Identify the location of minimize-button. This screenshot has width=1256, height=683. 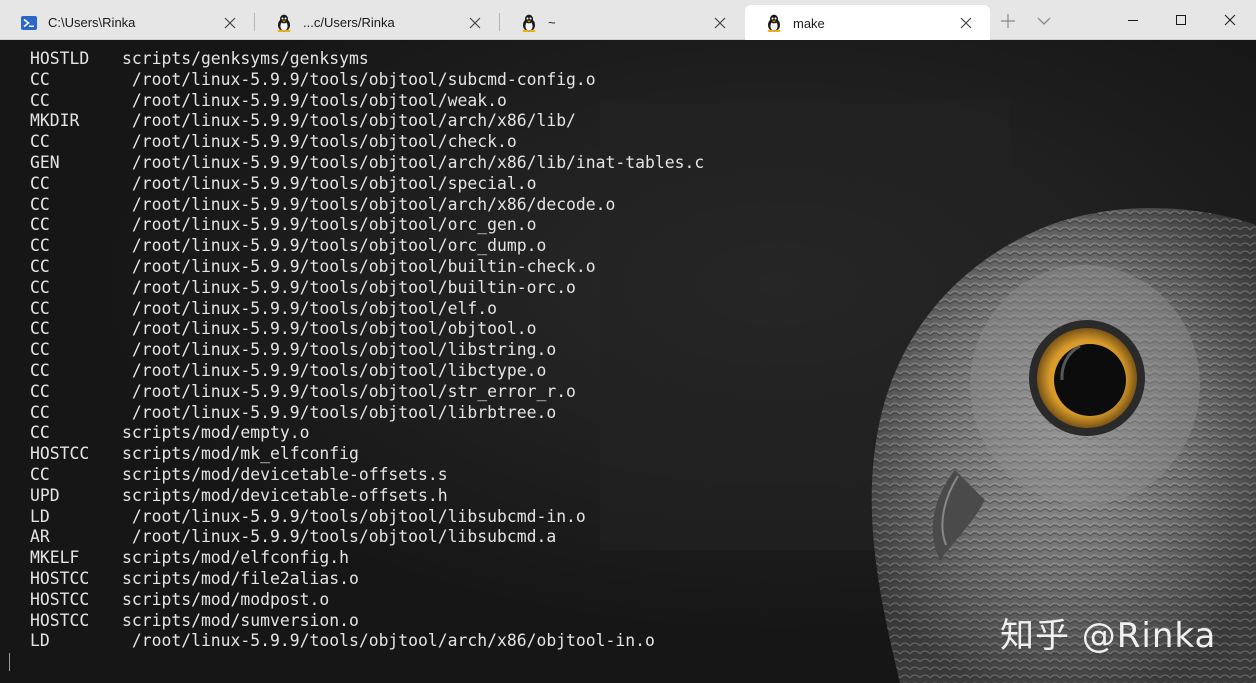
(1133, 20).